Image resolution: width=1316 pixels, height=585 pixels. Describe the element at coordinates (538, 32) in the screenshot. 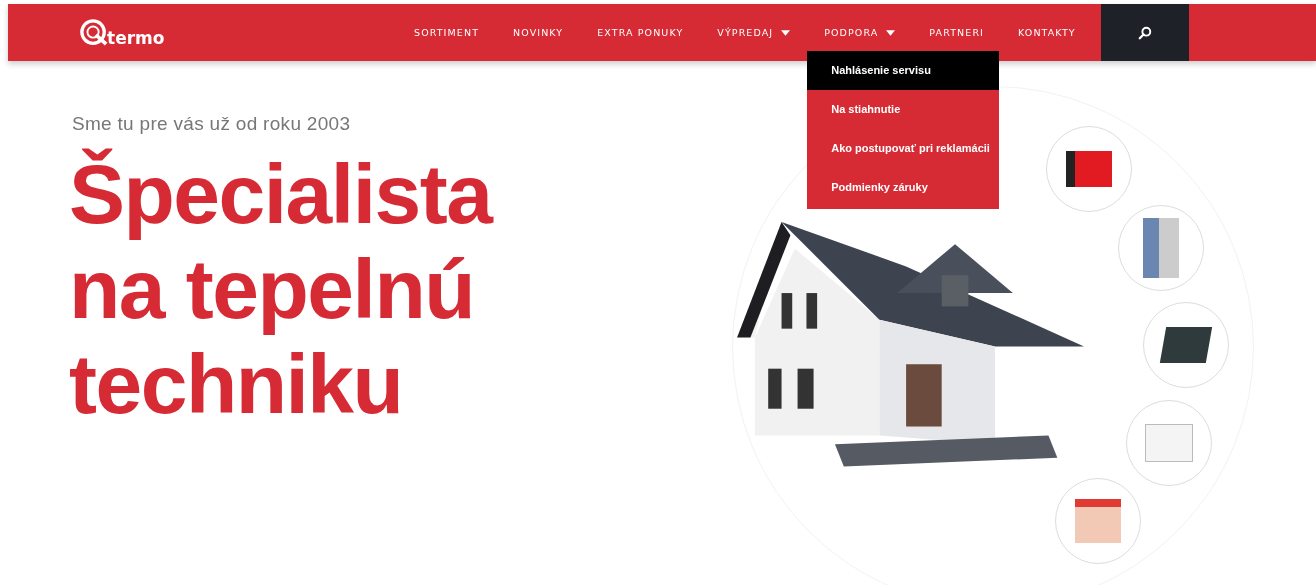

I see `nav-link: NOVINKY` at that location.